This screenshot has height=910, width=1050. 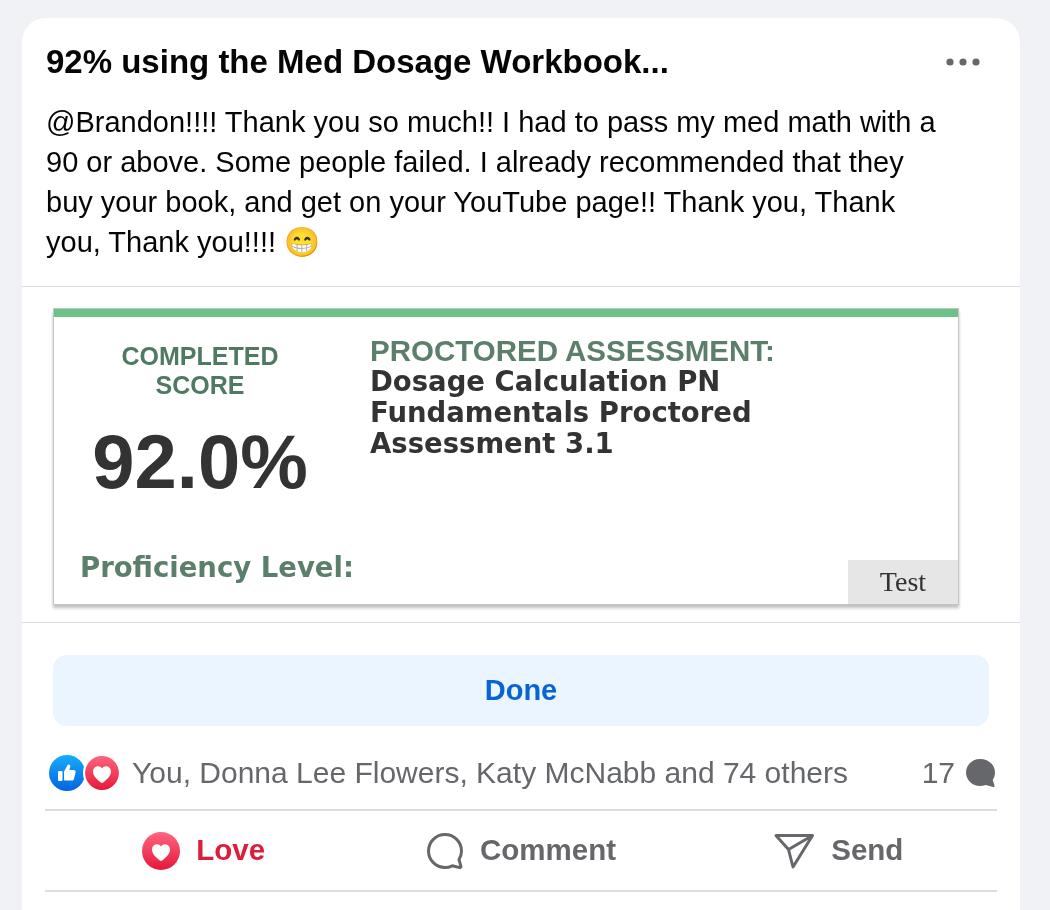 What do you see at coordinates (216, 567) in the screenshot?
I see `proficiency-label: Proficiency Level:` at bounding box center [216, 567].